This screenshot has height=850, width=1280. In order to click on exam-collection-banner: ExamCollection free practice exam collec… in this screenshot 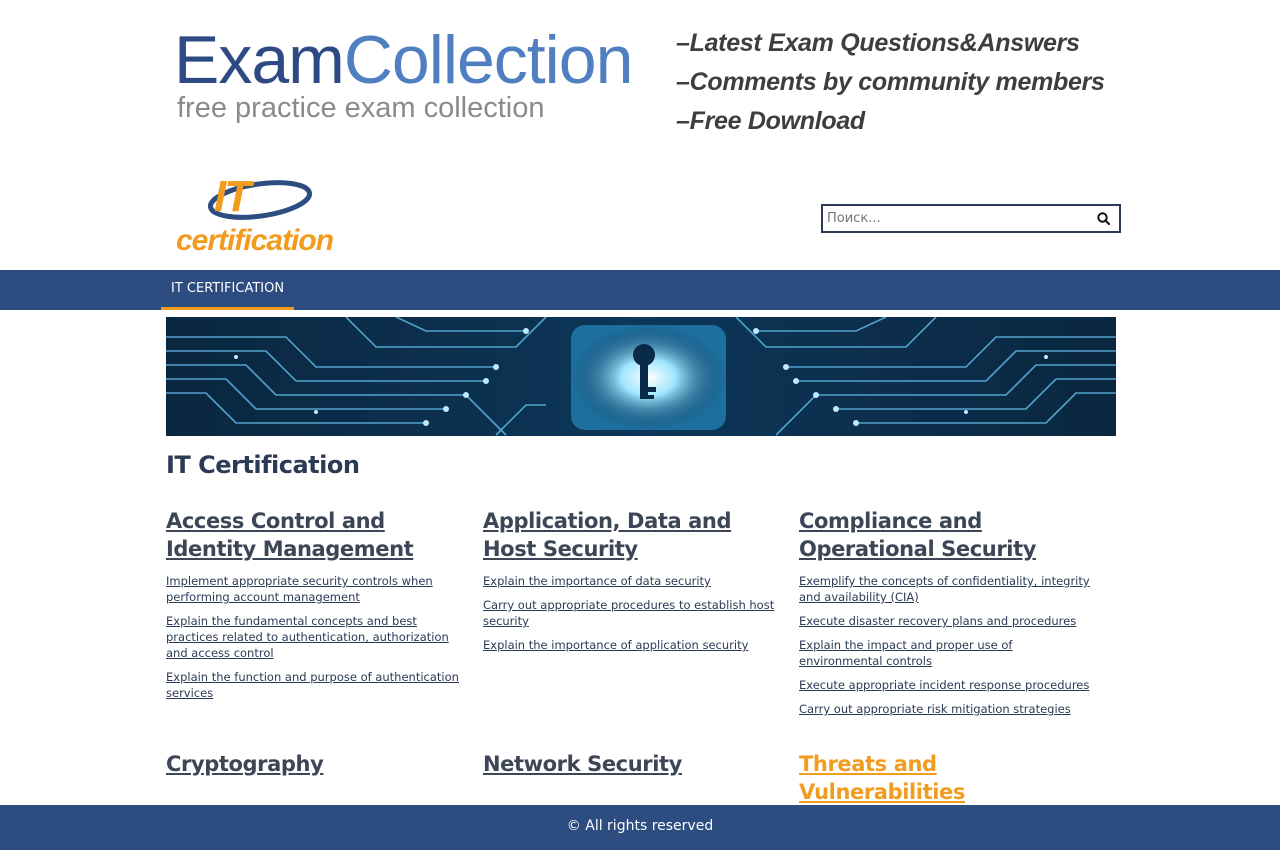, I will do `click(641, 80)`.